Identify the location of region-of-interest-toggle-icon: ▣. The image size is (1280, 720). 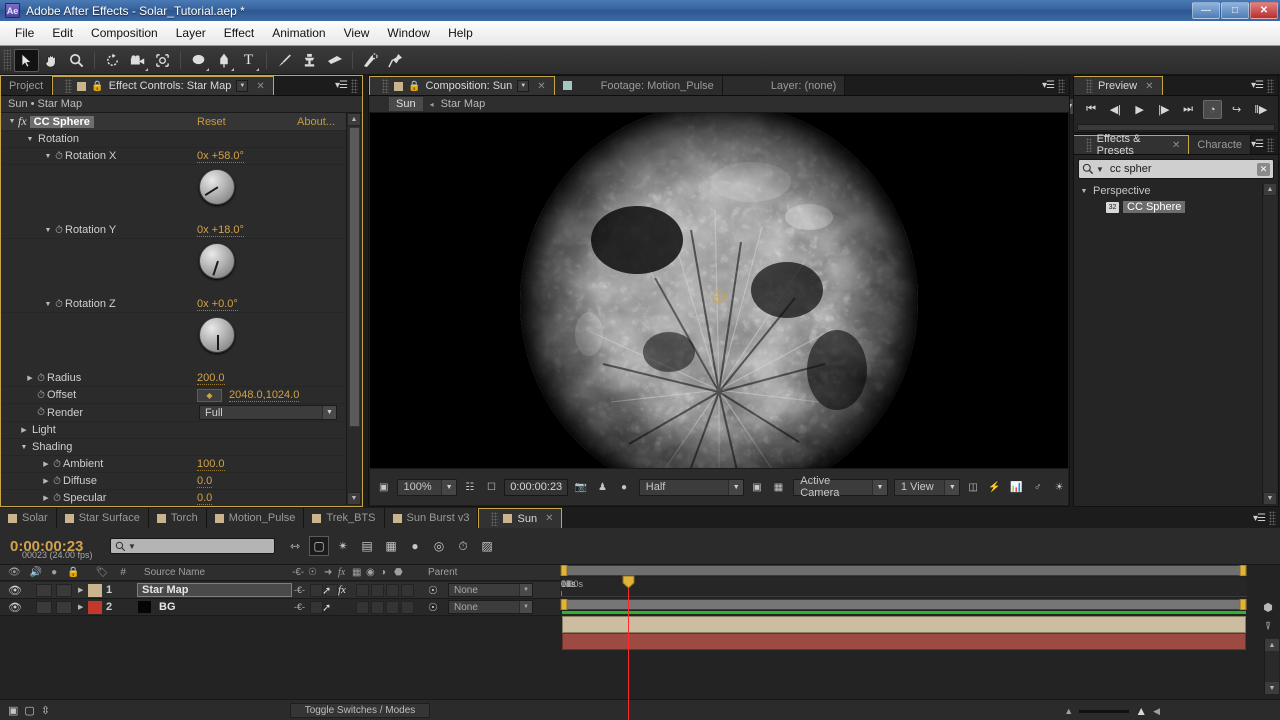
(757, 487).